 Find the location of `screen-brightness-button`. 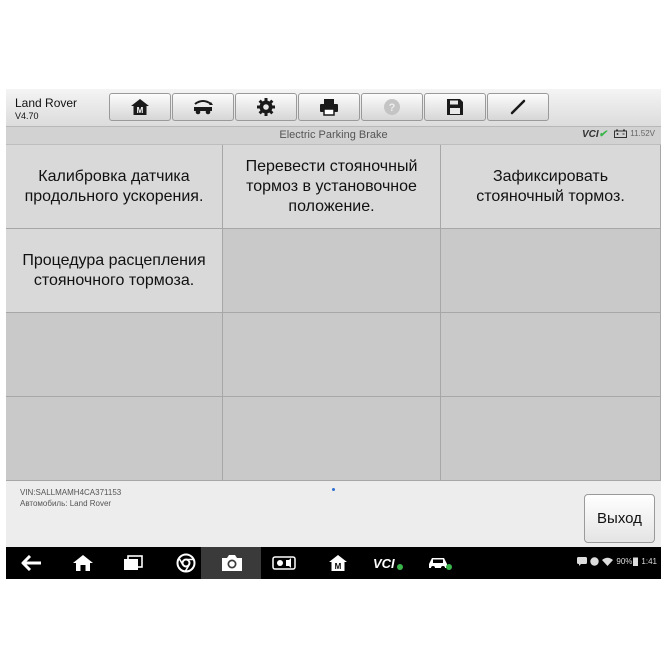

screen-brightness-button is located at coordinates (284, 563).